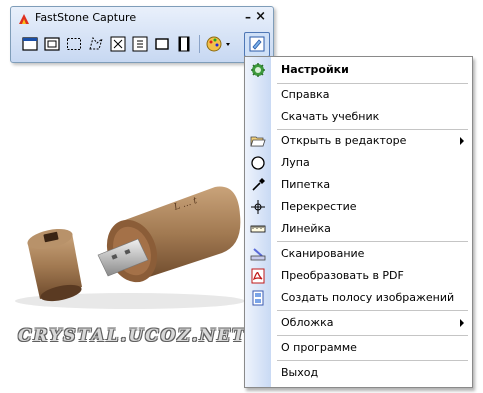  I want to click on close-button: ×, so click(260, 16).